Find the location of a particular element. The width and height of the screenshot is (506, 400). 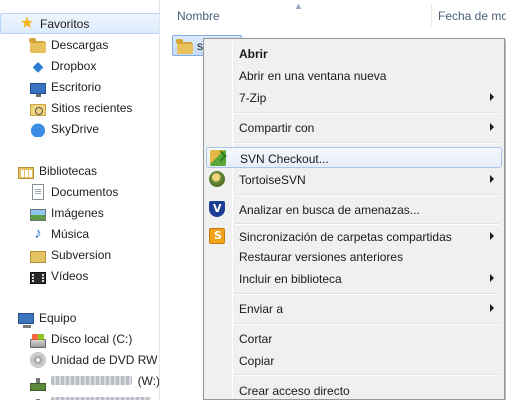

obscured-text is located at coordinates (91, 380).